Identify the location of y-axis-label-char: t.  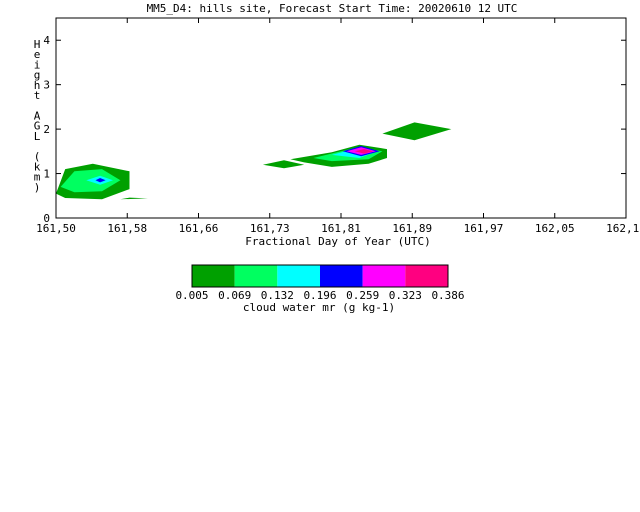
(37, 95).